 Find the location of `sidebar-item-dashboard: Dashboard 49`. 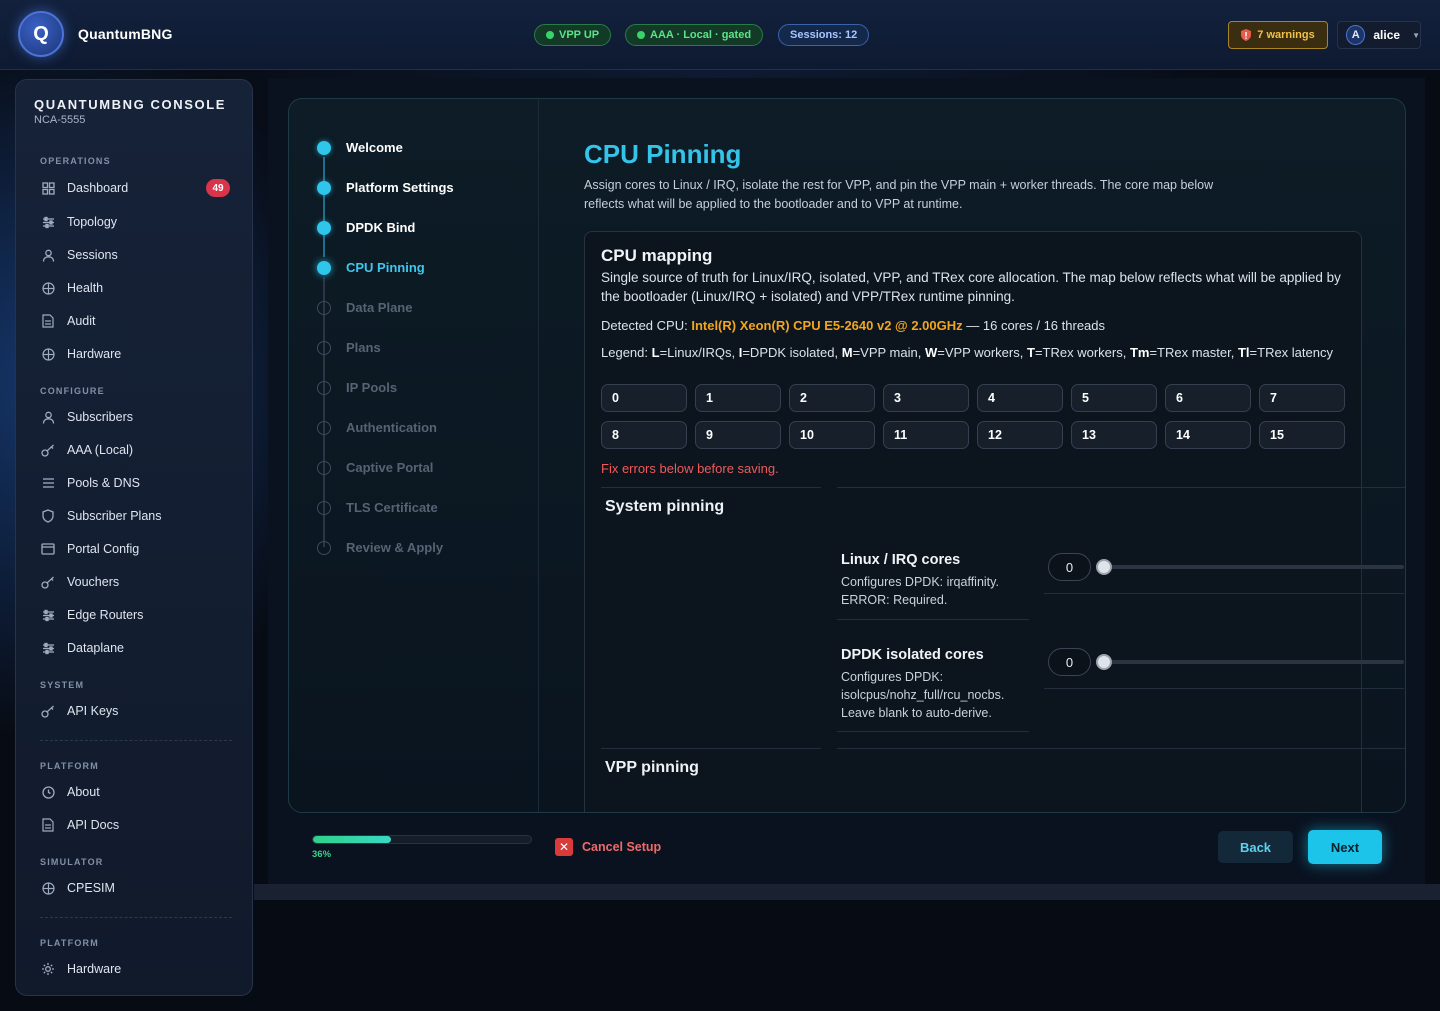

sidebar-item-dashboard: Dashboard 49 is located at coordinates (135, 188).